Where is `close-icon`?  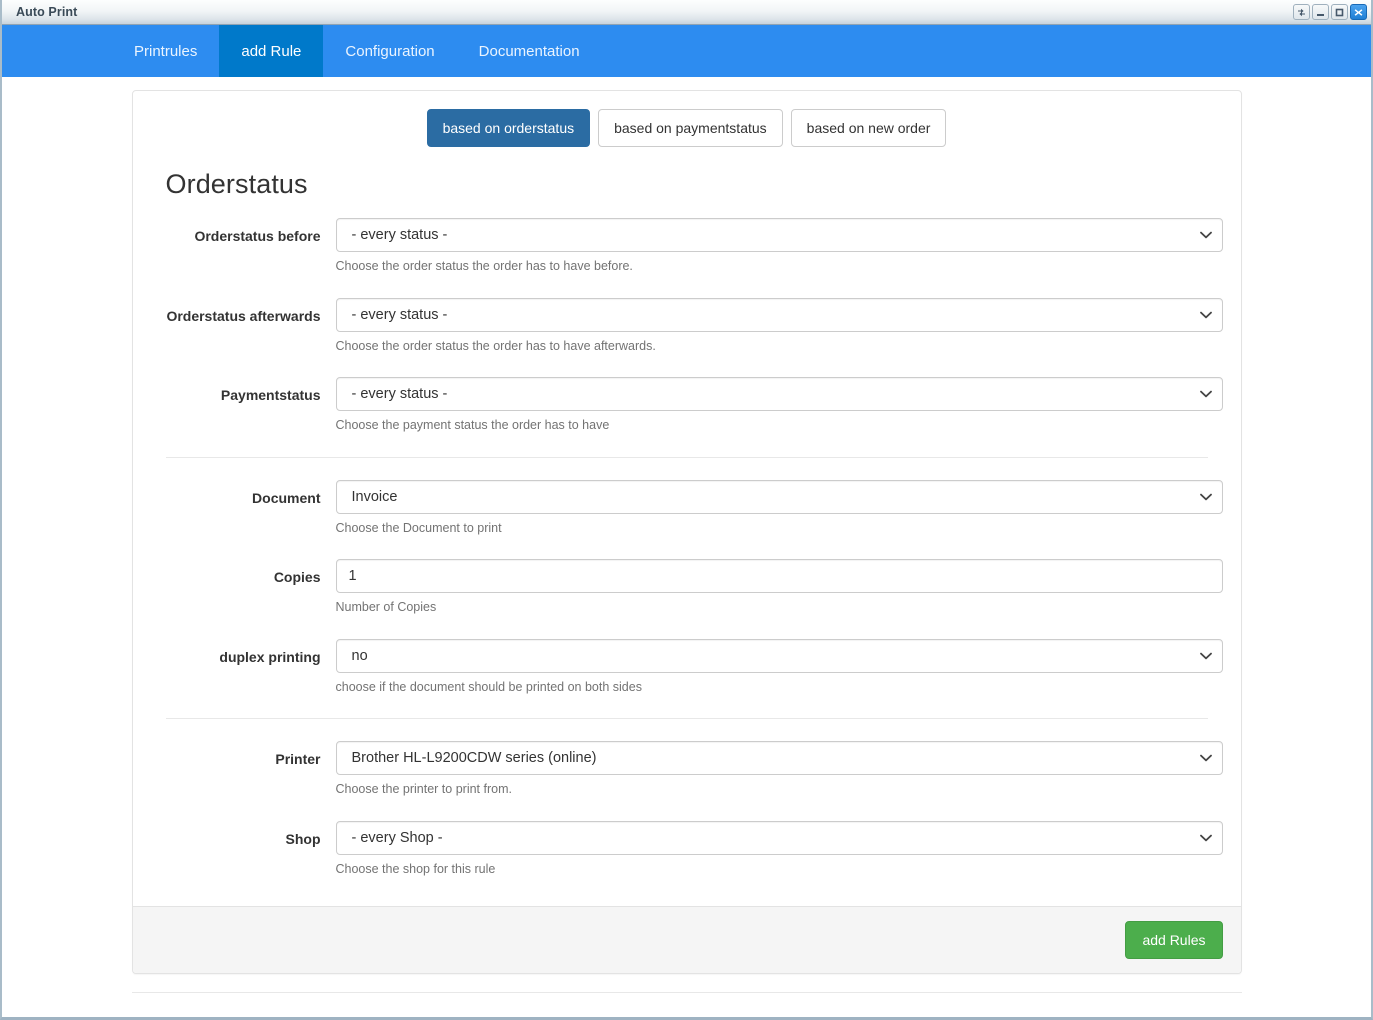
close-icon is located at coordinates (1358, 12).